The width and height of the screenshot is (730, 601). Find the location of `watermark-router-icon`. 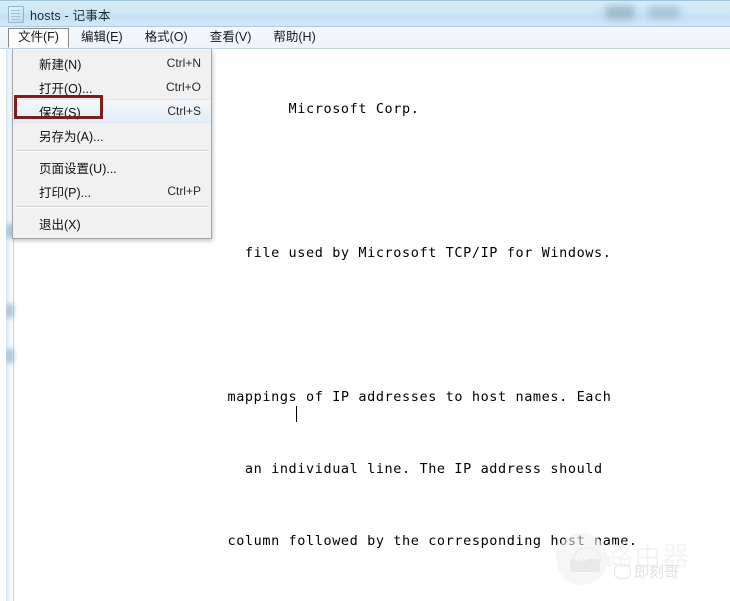

watermark-router-icon is located at coordinates (585, 563).